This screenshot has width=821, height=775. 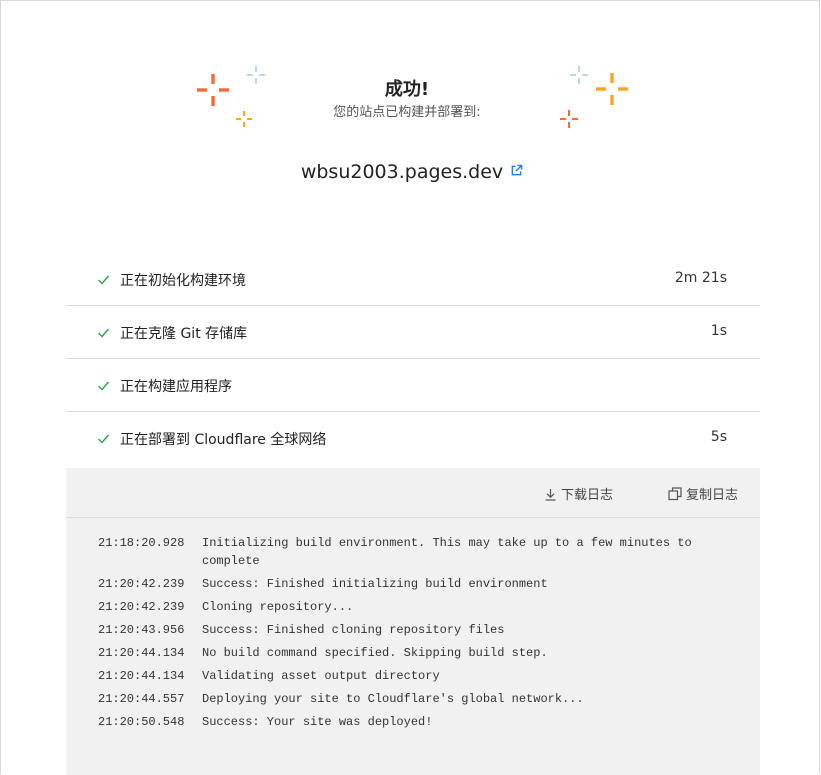 What do you see at coordinates (413, 438) in the screenshot?
I see `step-row: 正在部署到 Cloudflare 全球网络 5s` at bounding box center [413, 438].